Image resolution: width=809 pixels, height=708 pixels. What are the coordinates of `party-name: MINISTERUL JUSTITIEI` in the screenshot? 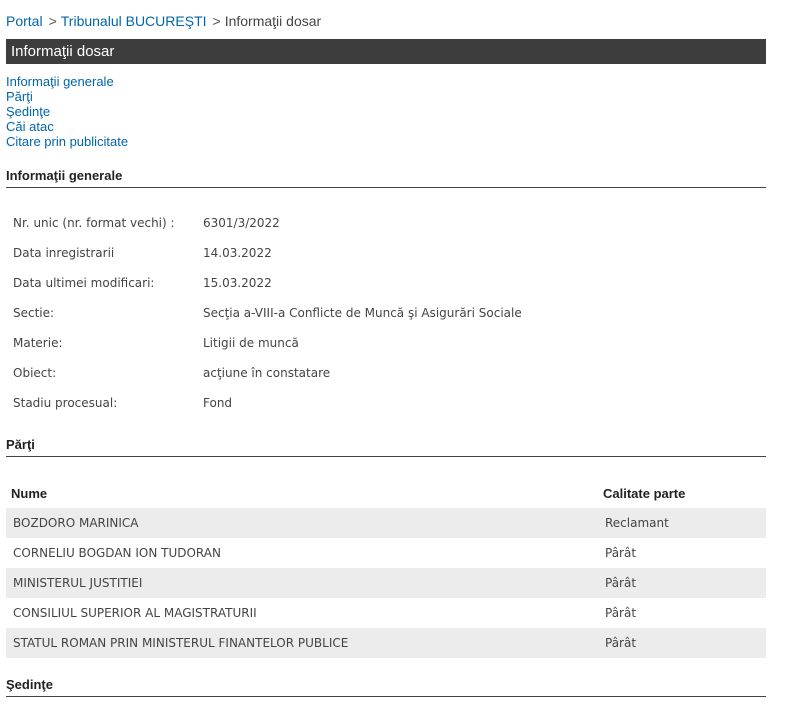 It's located at (304, 583).